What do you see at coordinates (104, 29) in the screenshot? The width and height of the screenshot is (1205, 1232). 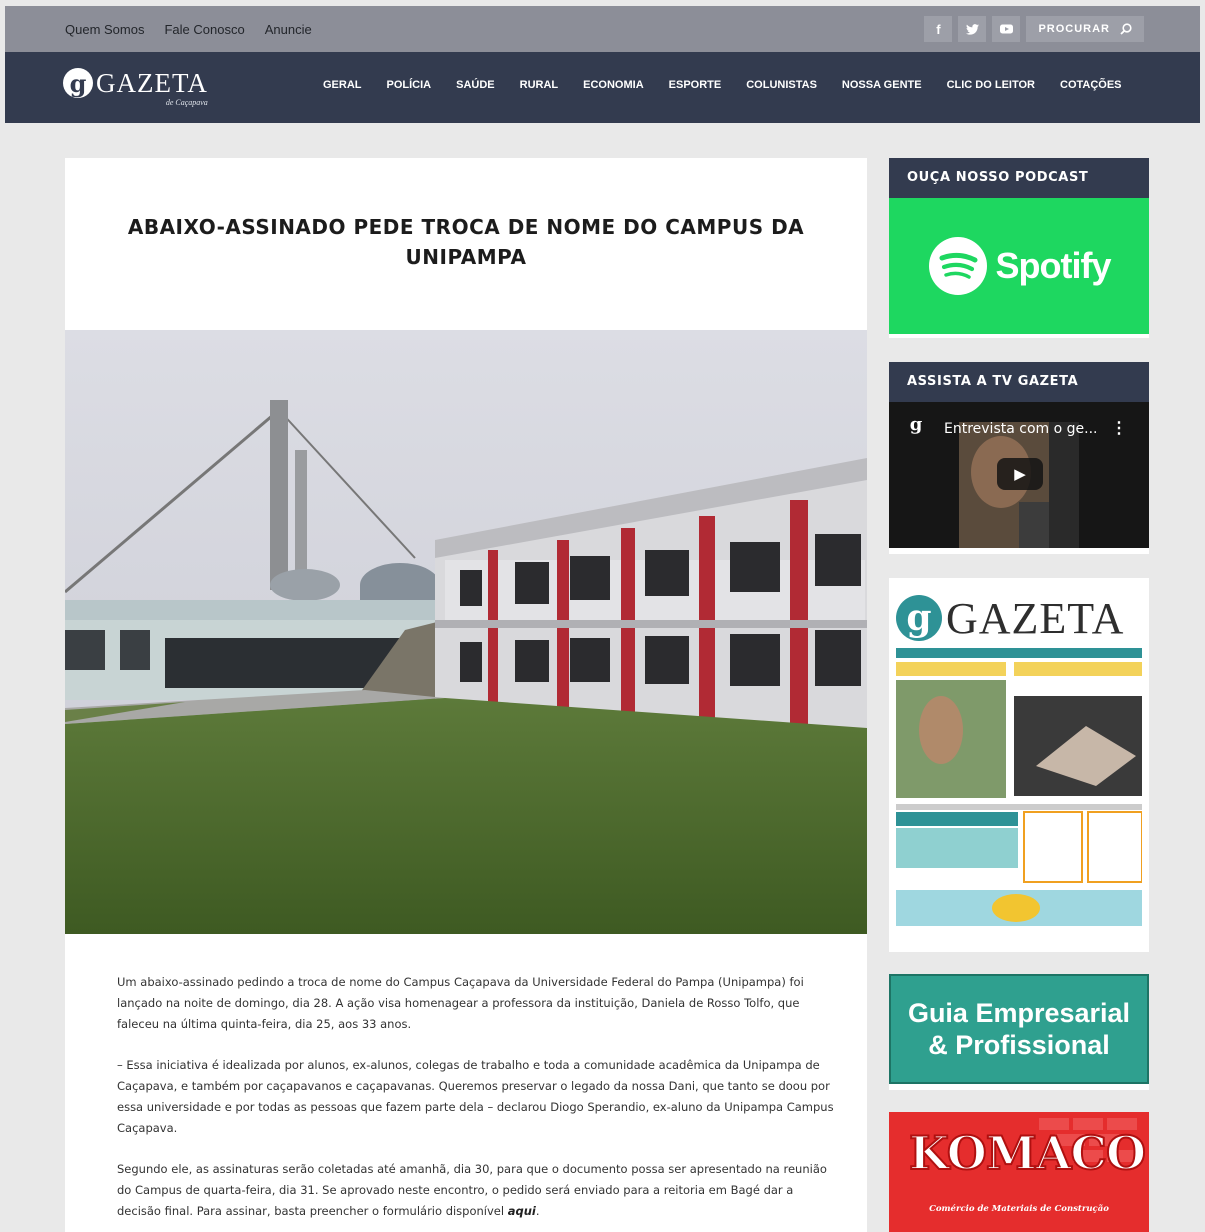 I see `link-quem-somos: Quem Somos` at bounding box center [104, 29].